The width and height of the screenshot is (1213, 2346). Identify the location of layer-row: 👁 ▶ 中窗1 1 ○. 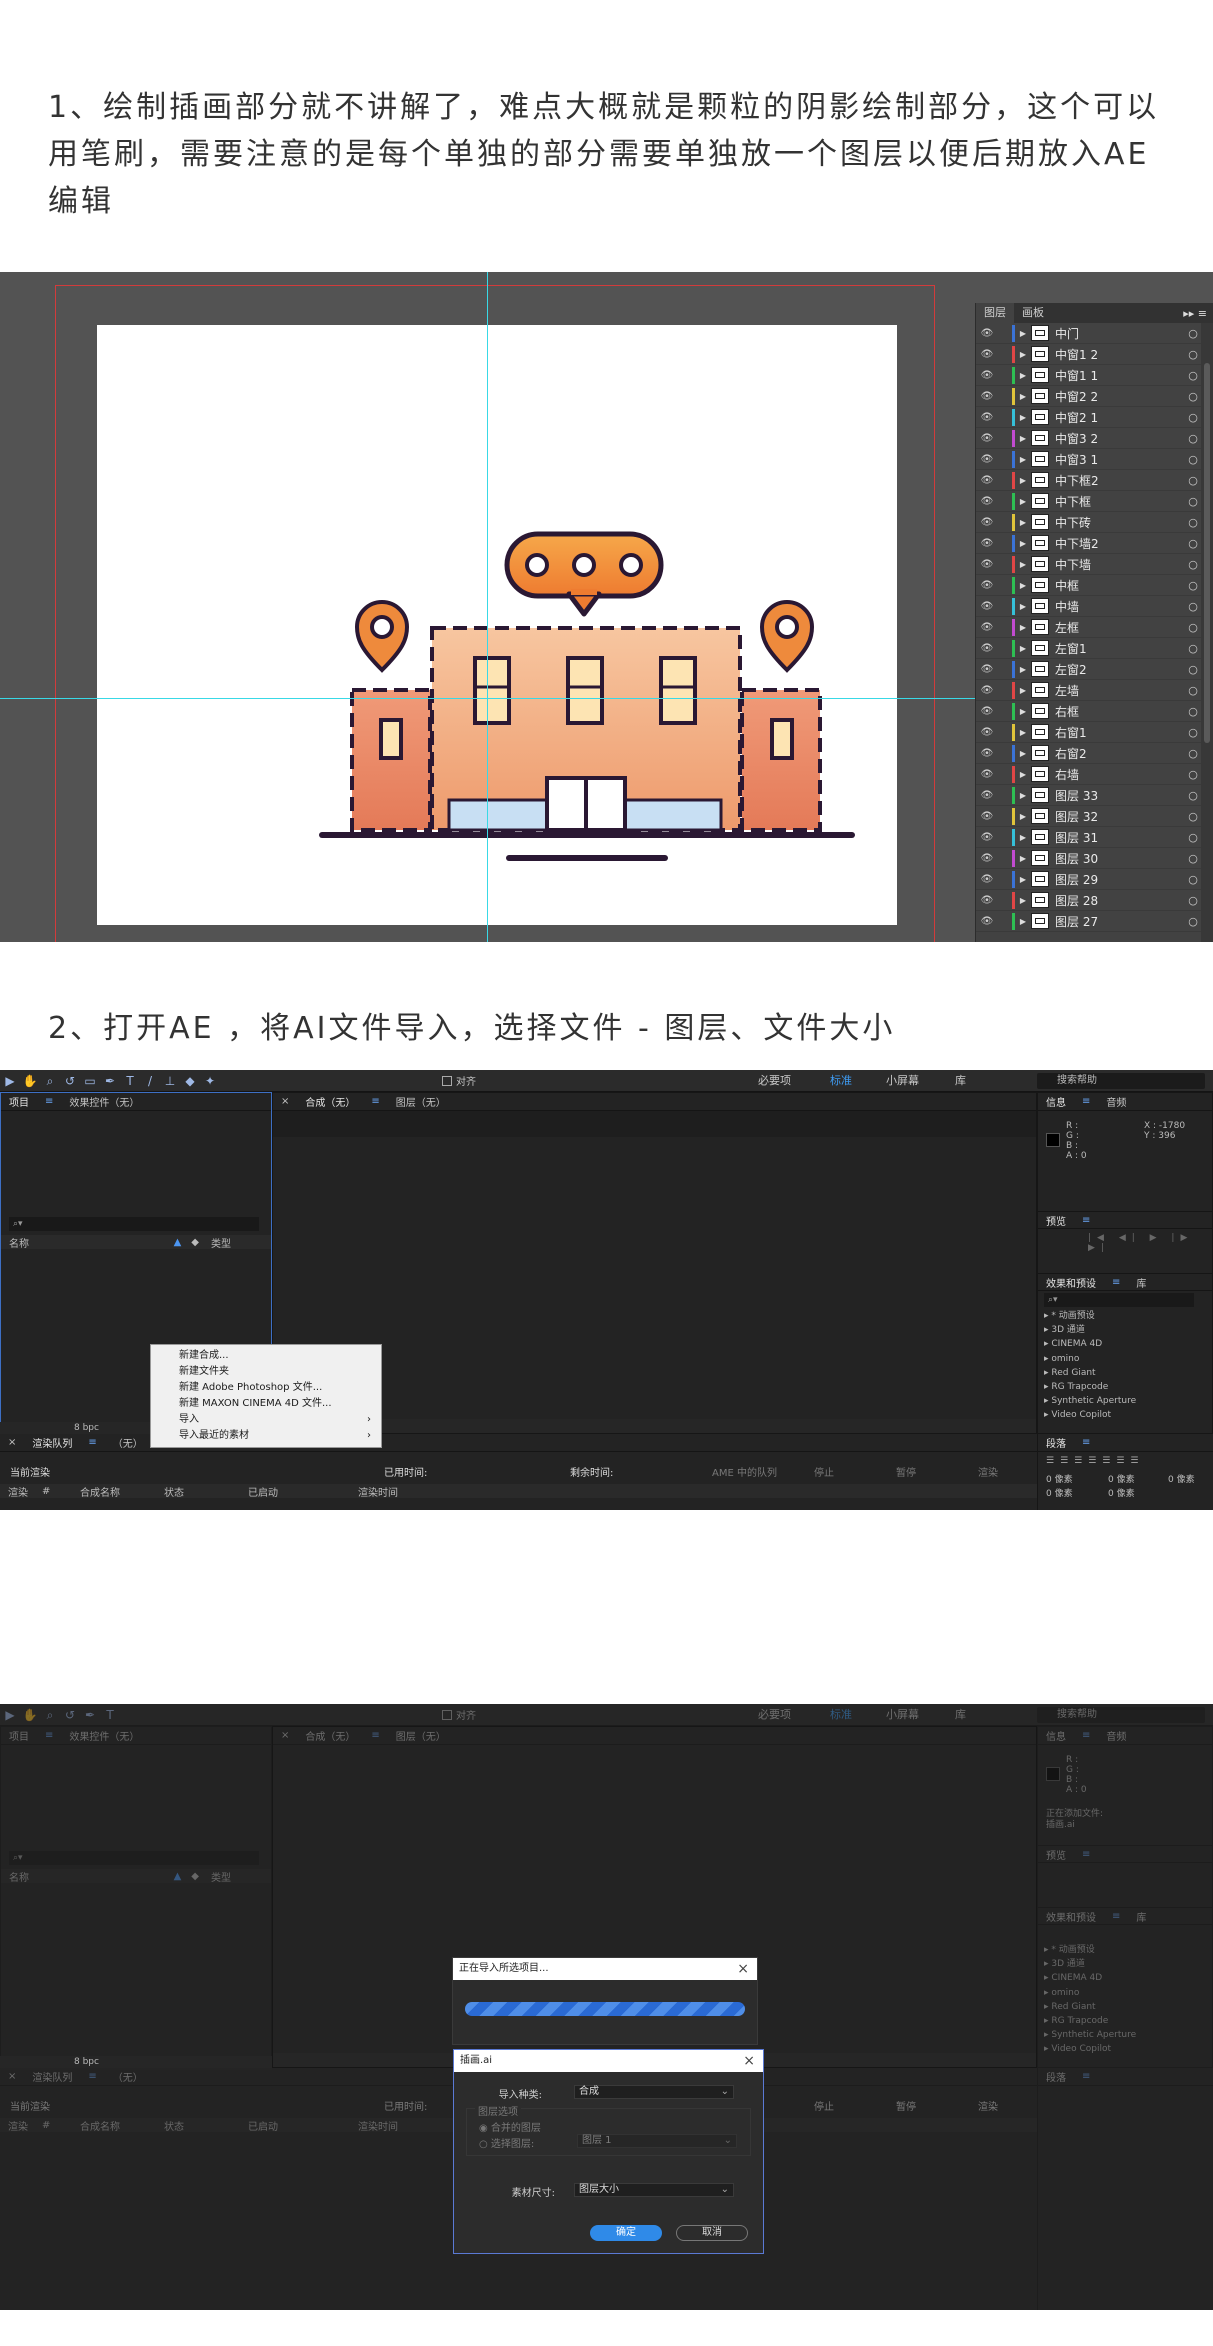
(1088, 375).